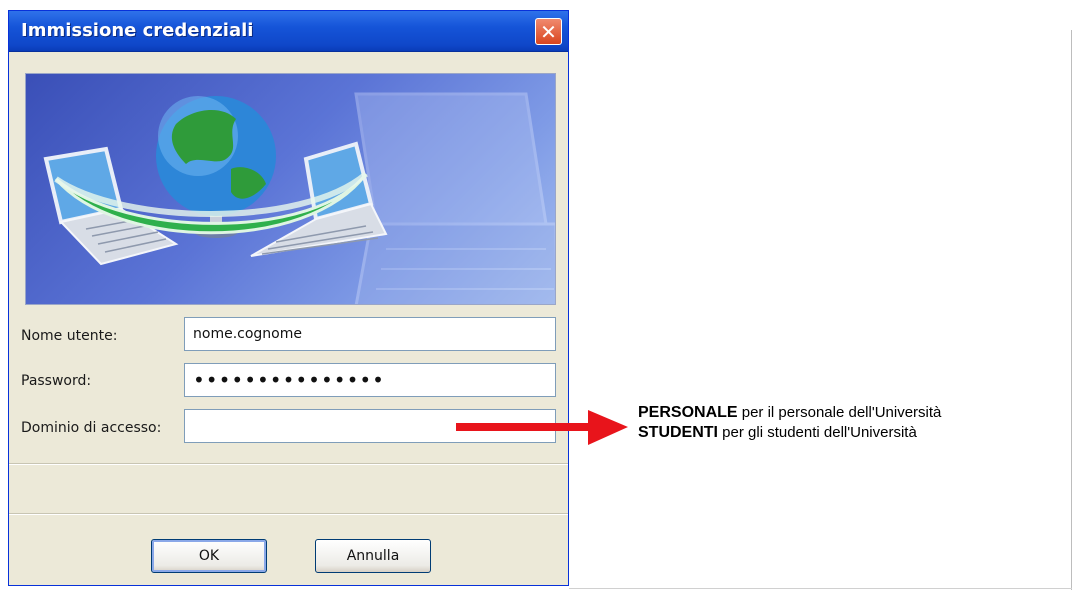  What do you see at coordinates (288, 514) in the screenshot?
I see `separator-bottom` at bounding box center [288, 514].